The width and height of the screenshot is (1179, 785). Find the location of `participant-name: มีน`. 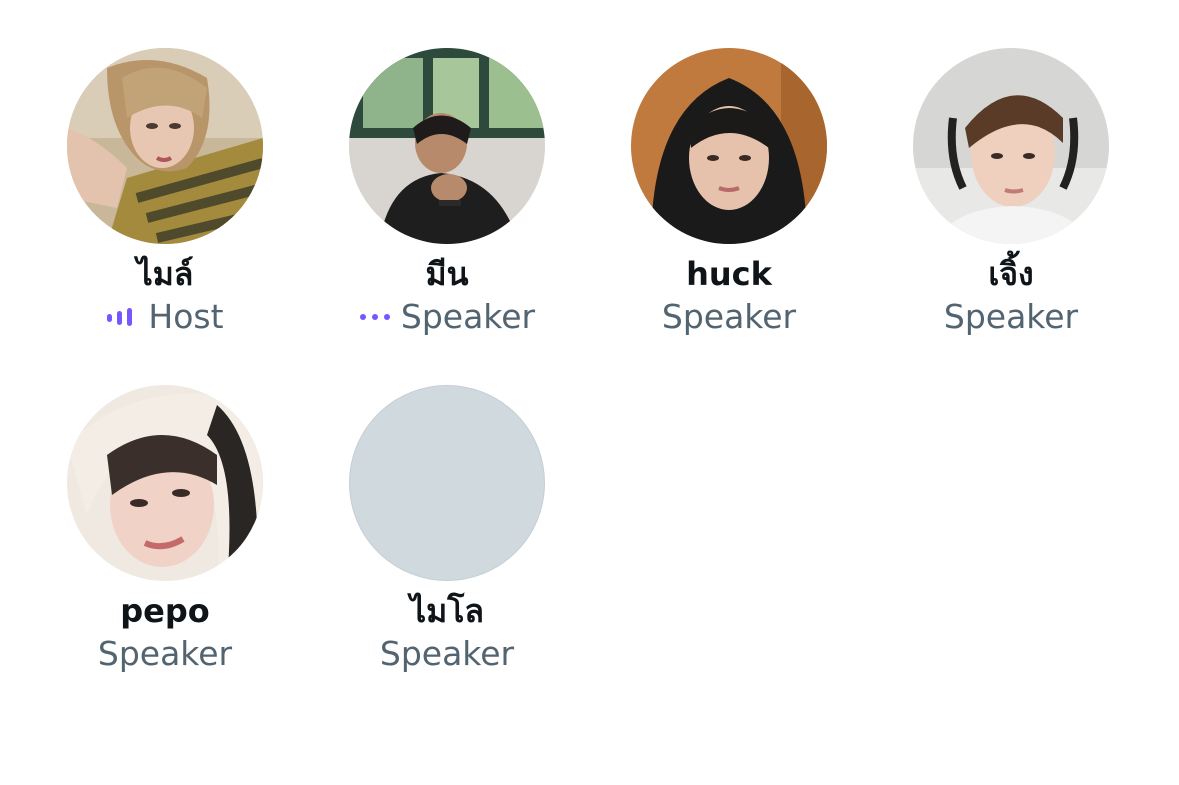

participant-name: มีน is located at coordinates (447, 274).